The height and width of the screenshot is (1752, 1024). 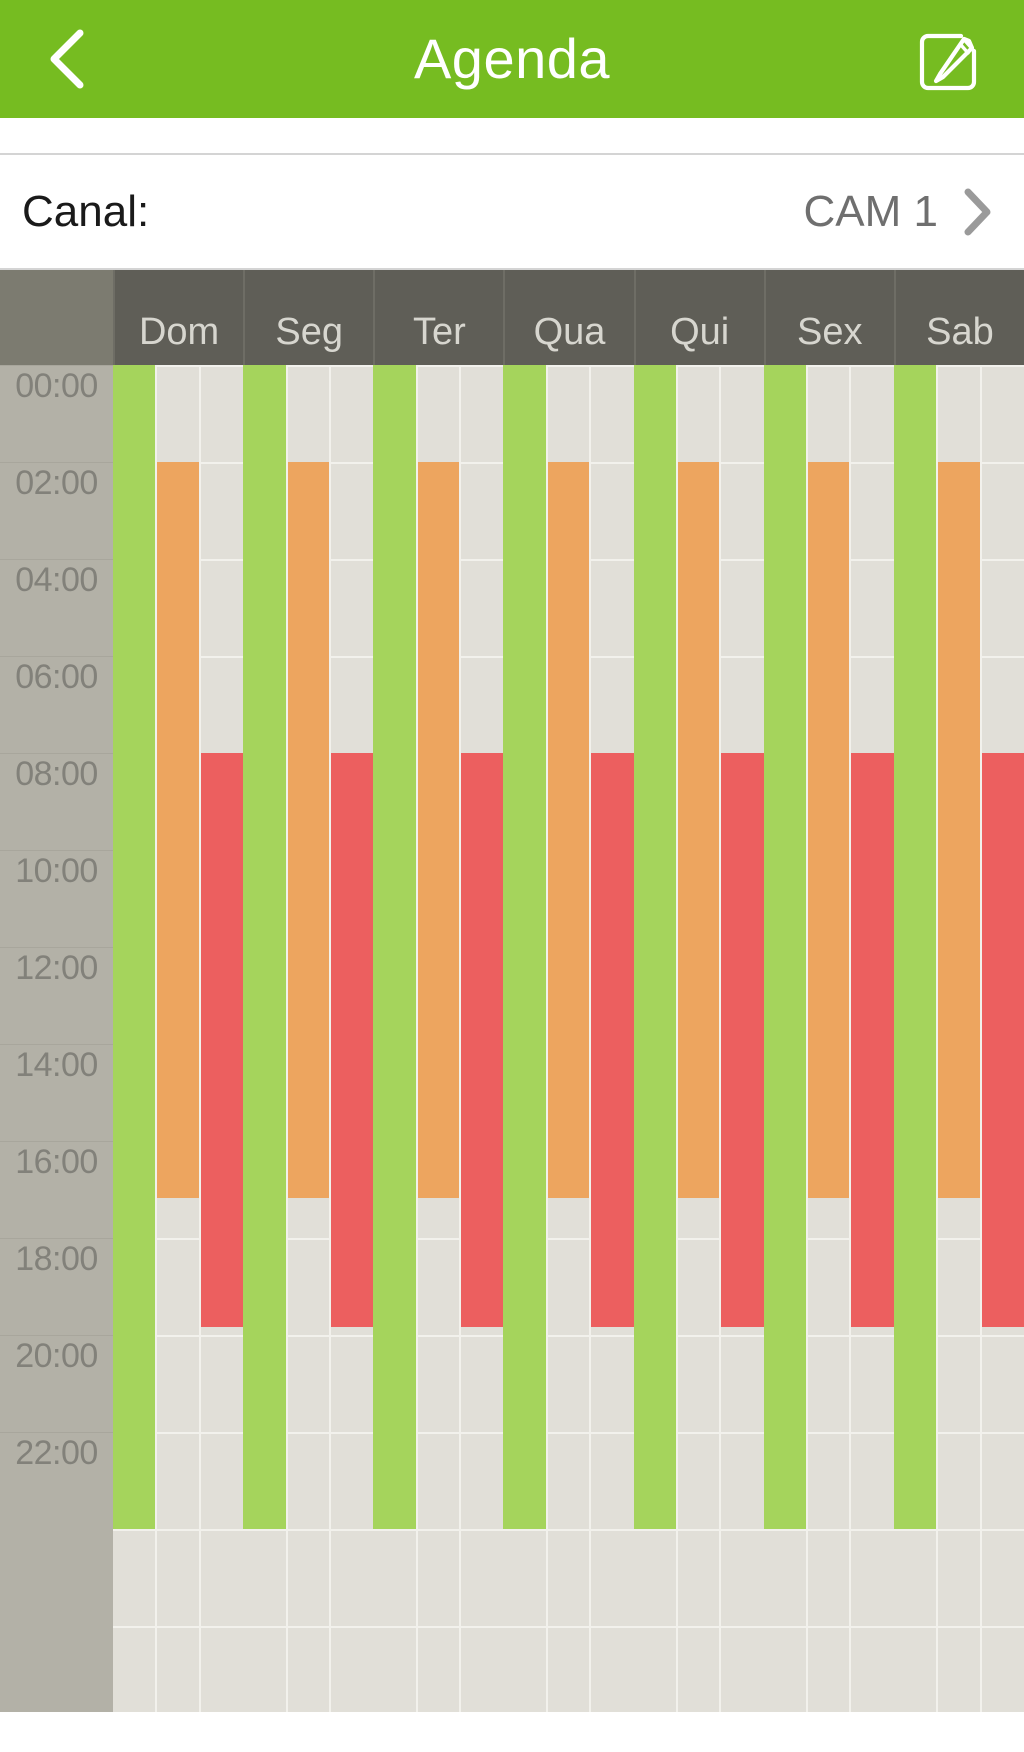 What do you see at coordinates (56, 483) in the screenshot?
I see `time-label: 02:00` at bounding box center [56, 483].